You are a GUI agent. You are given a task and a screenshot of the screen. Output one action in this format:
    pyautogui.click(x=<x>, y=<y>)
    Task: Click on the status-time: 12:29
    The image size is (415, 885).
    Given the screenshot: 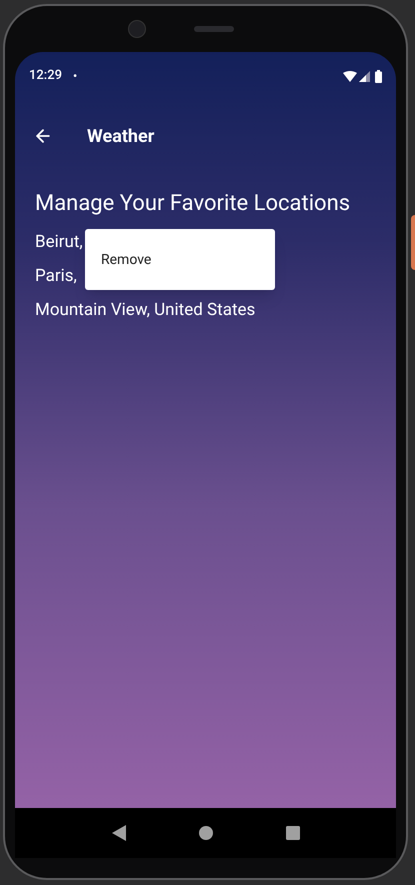 What is the action you would take?
    pyautogui.click(x=45, y=76)
    